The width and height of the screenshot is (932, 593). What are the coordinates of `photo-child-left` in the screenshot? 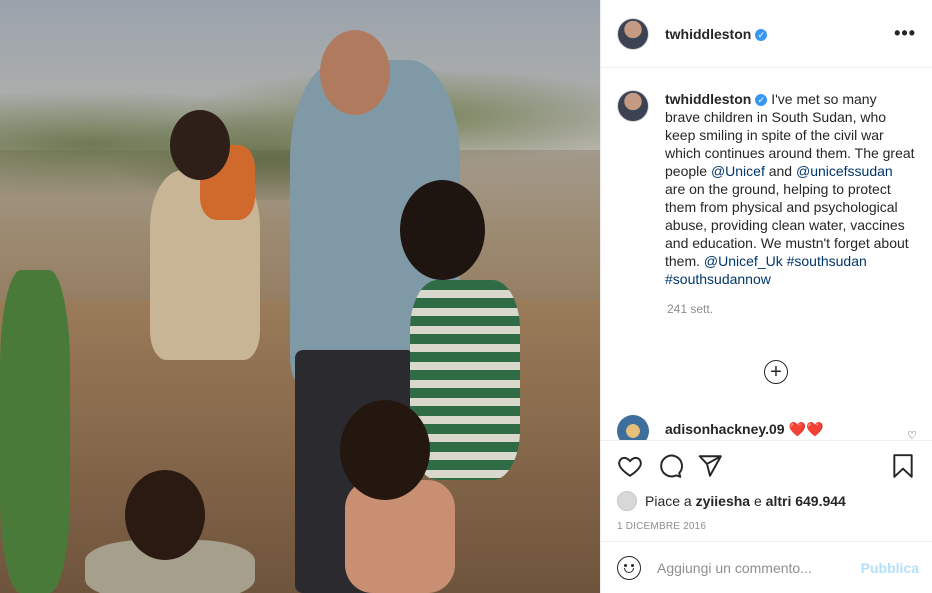 It's located at (35, 431).